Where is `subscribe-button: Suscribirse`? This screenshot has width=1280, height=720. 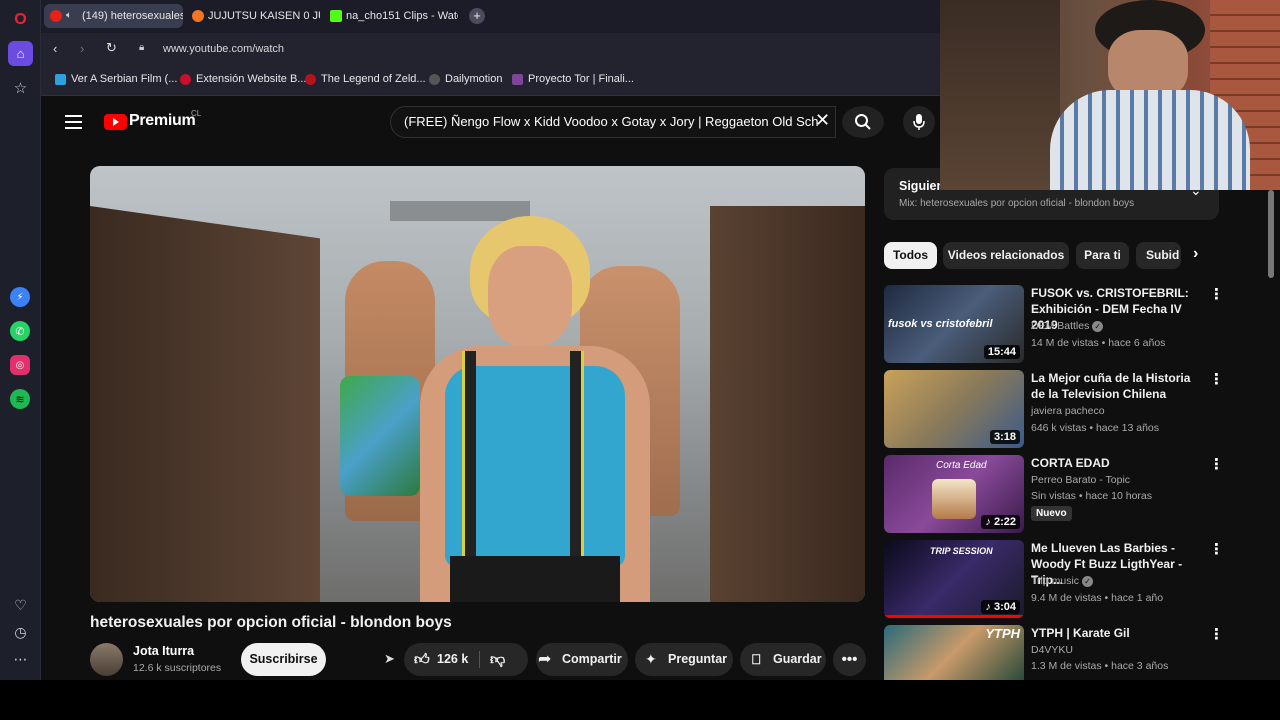 subscribe-button: Suscribirse is located at coordinates (283, 659).